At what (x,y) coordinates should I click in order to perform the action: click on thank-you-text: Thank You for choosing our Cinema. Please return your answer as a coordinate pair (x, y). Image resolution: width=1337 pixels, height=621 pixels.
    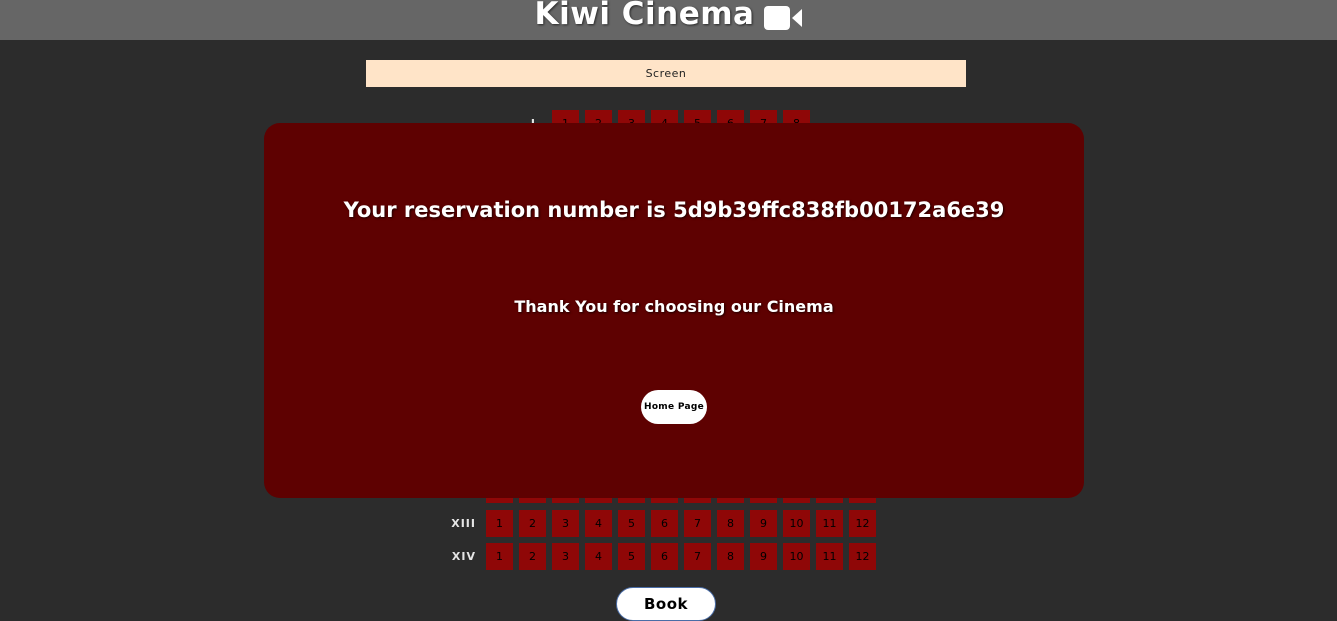
    Looking at the image, I should click on (674, 306).